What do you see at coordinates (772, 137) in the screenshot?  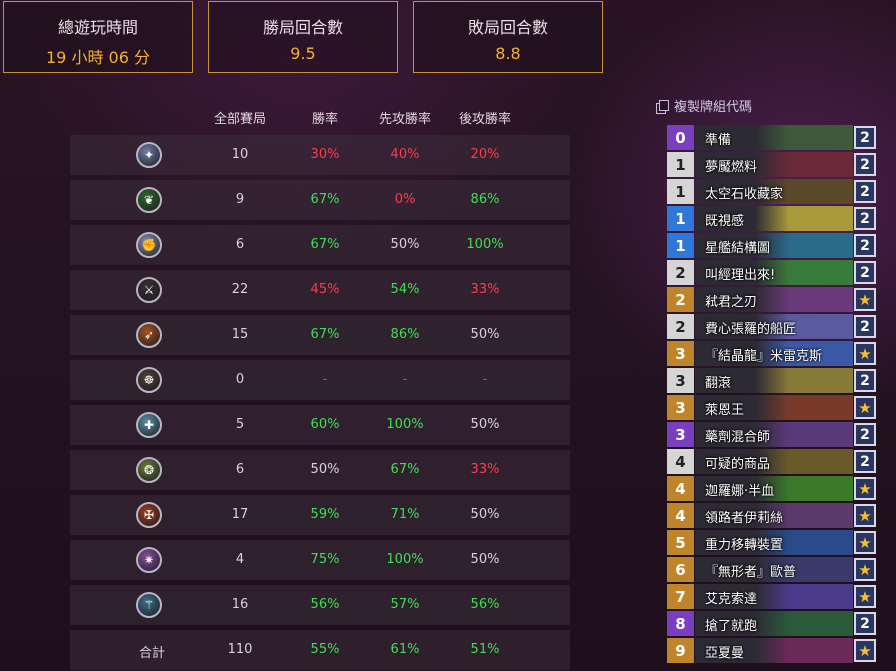 I see `deck-card: 0 準備 2` at bounding box center [772, 137].